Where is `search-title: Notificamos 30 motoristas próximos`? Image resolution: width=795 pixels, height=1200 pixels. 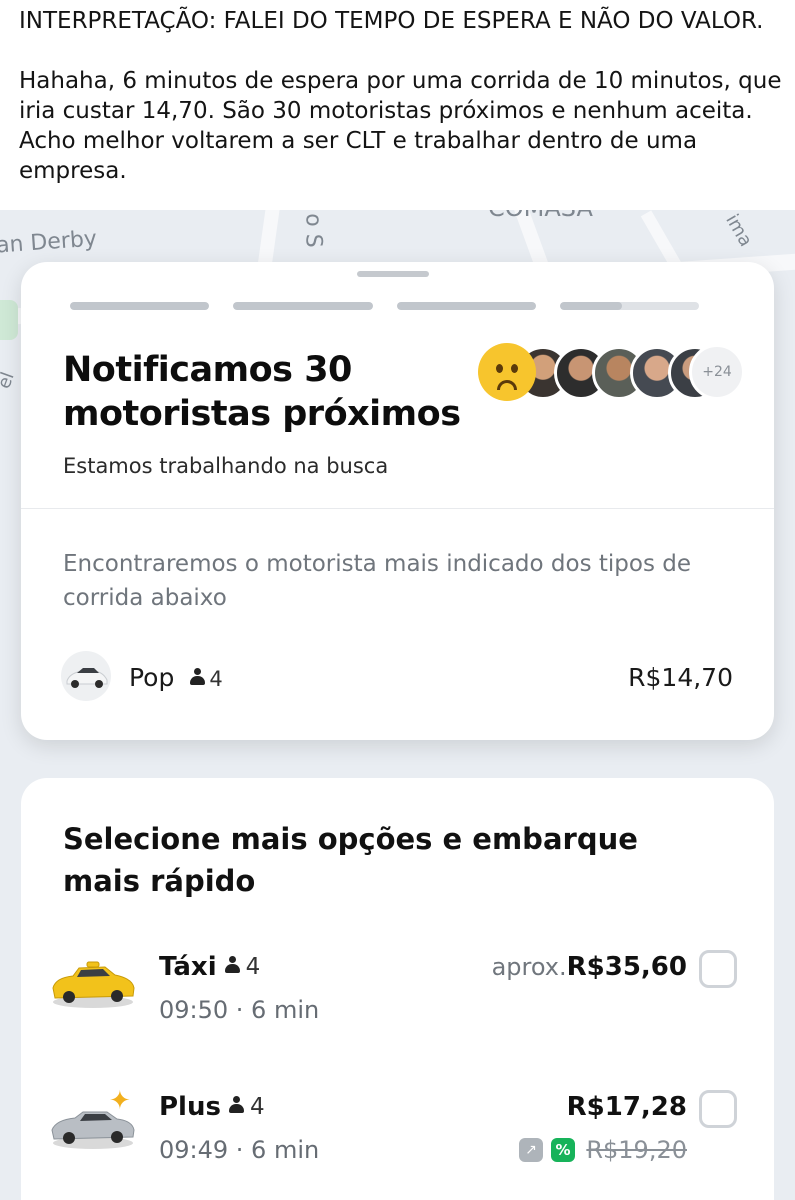
search-title: Notificamos 30 motoristas próximos is located at coordinates (262, 392).